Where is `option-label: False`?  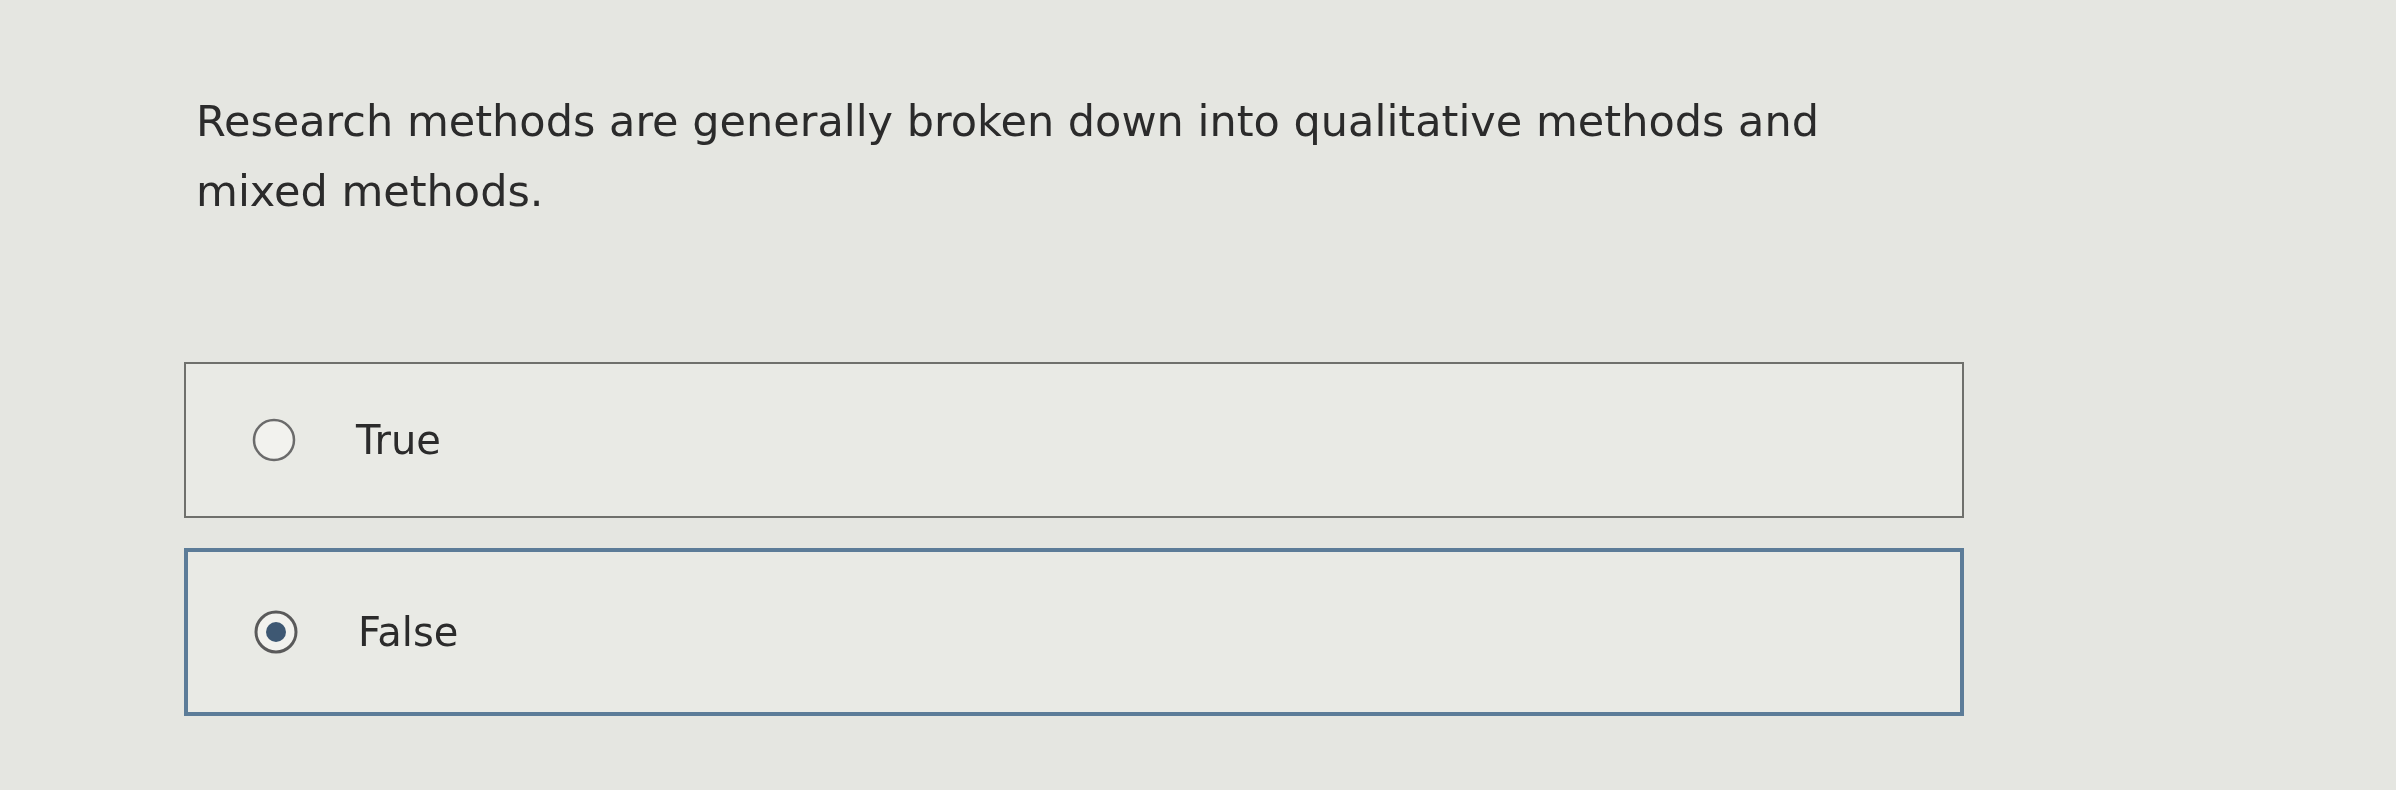
option-label: False is located at coordinates (408, 632).